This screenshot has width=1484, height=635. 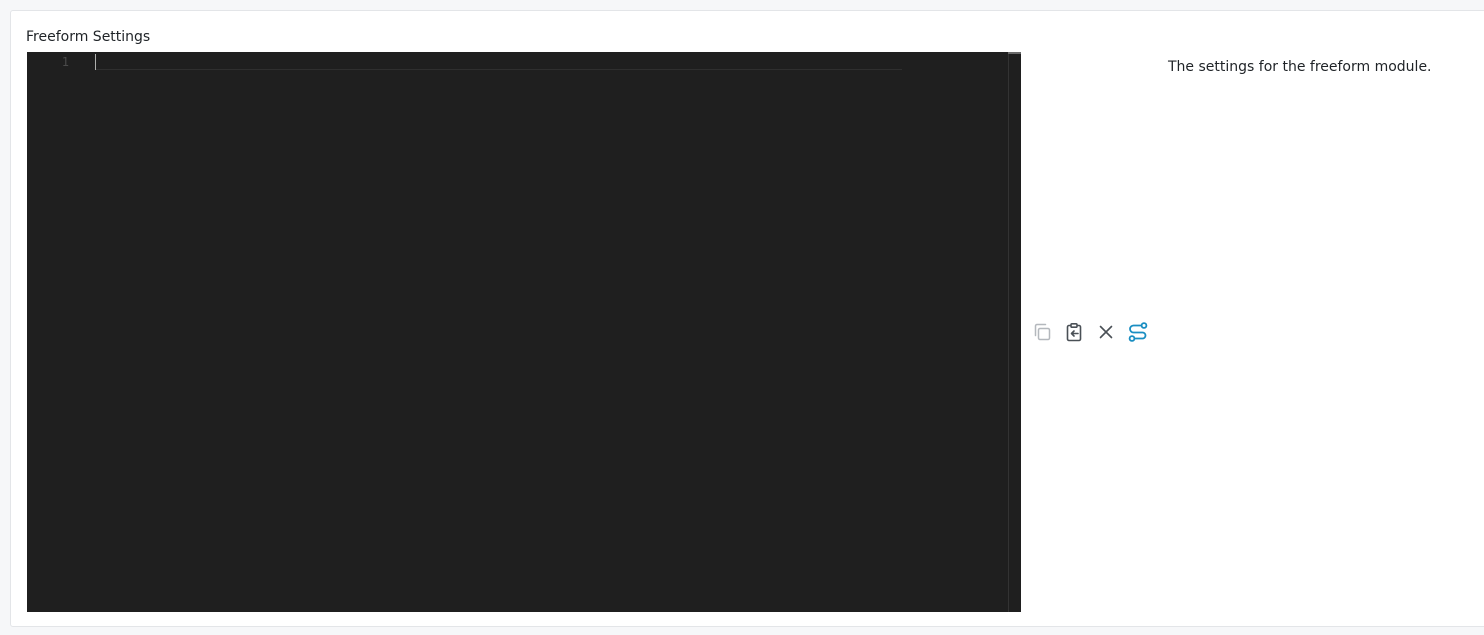 I want to click on scrollbar-thumb, so click(x=1014, y=53).